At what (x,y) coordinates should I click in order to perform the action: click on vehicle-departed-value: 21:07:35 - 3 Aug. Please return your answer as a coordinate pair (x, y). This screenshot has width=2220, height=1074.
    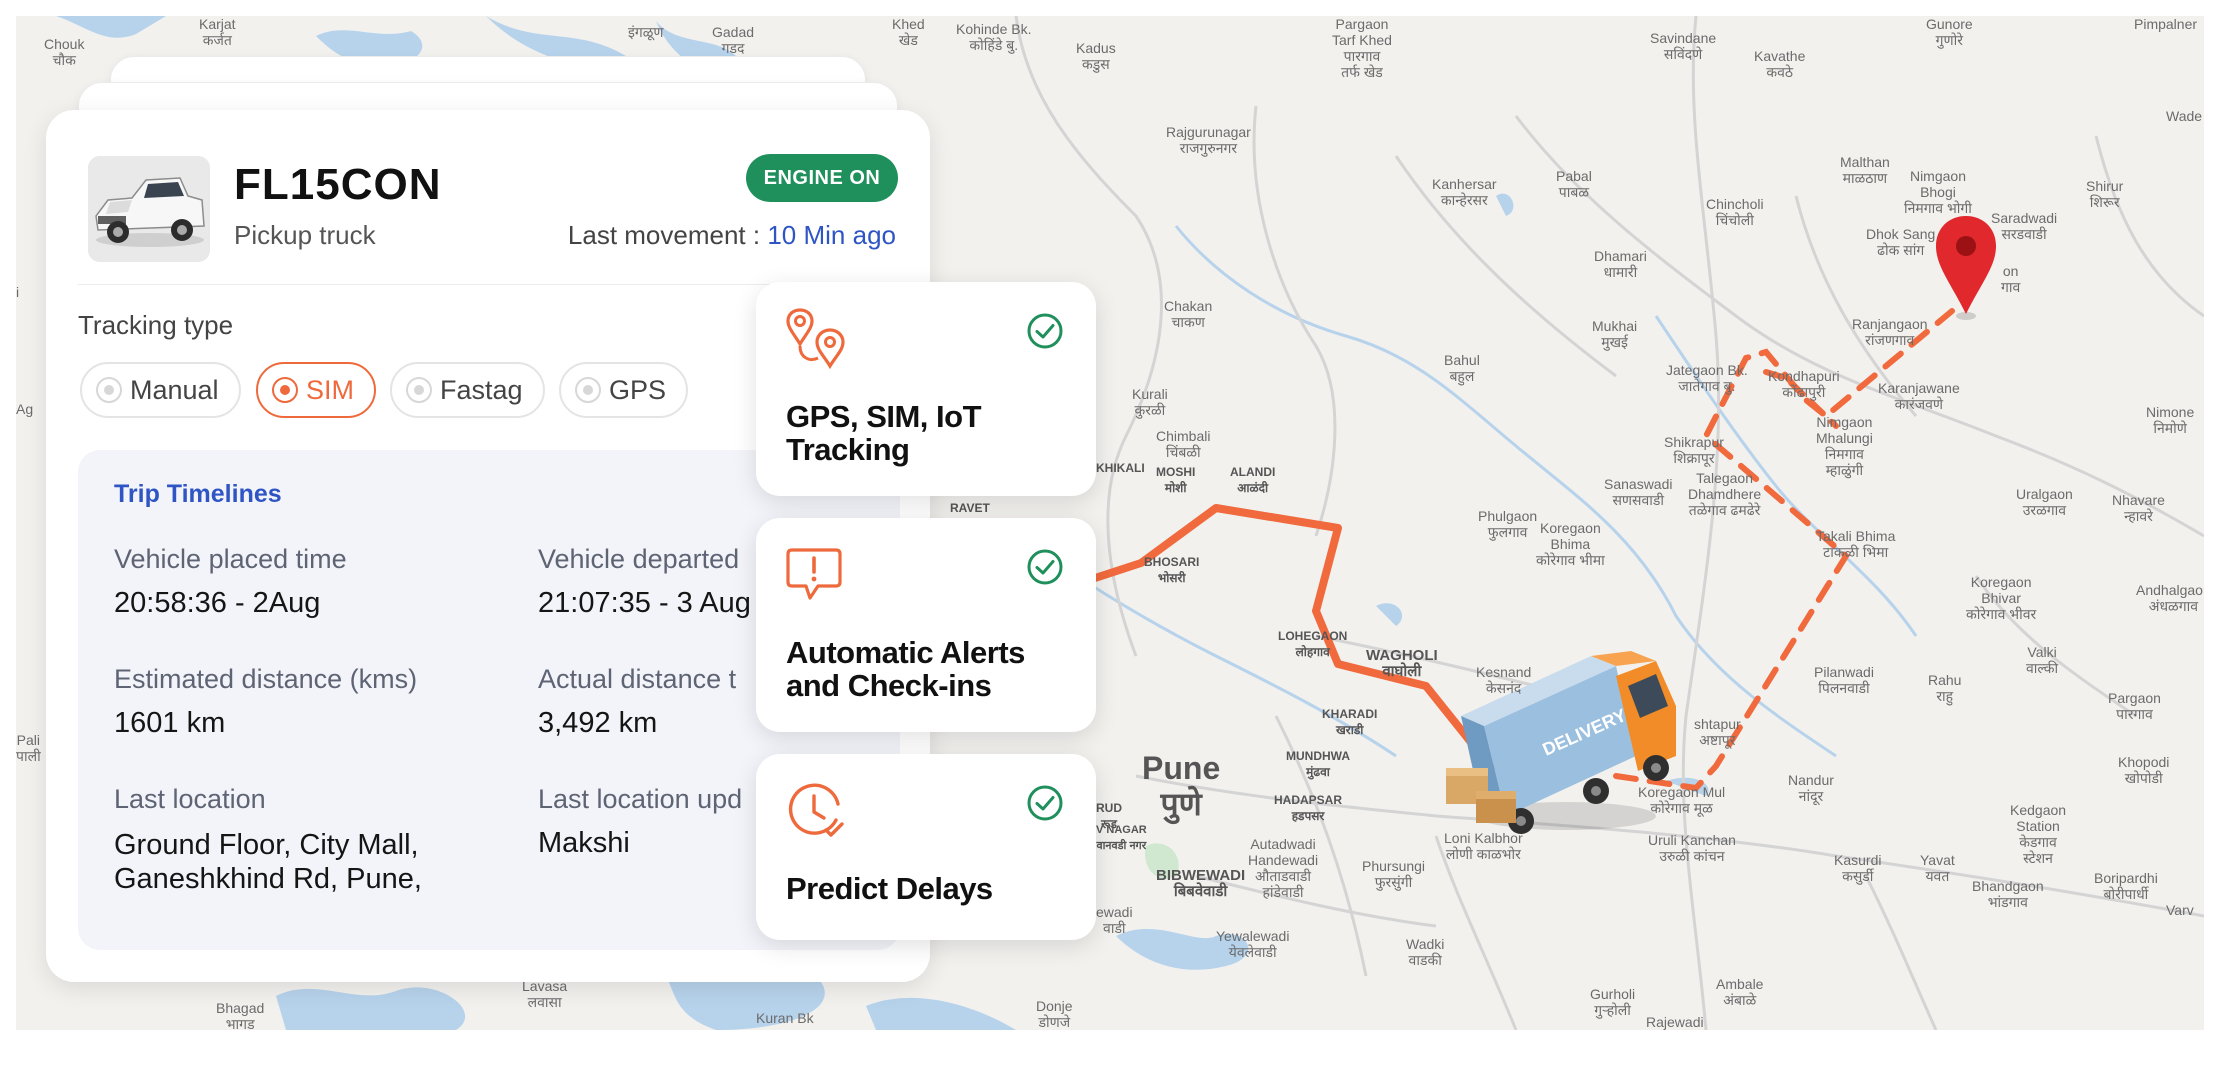
    Looking at the image, I should click on (644, 603).